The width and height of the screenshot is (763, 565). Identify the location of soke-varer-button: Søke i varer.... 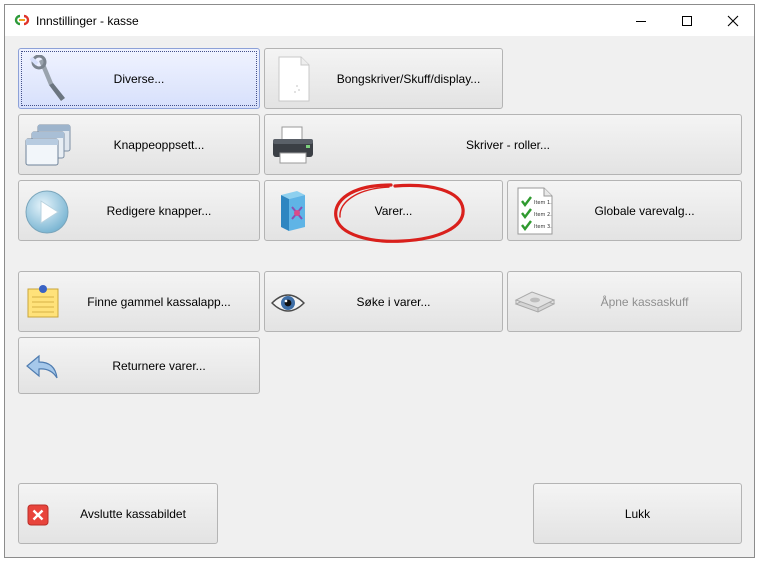
(383, 301).